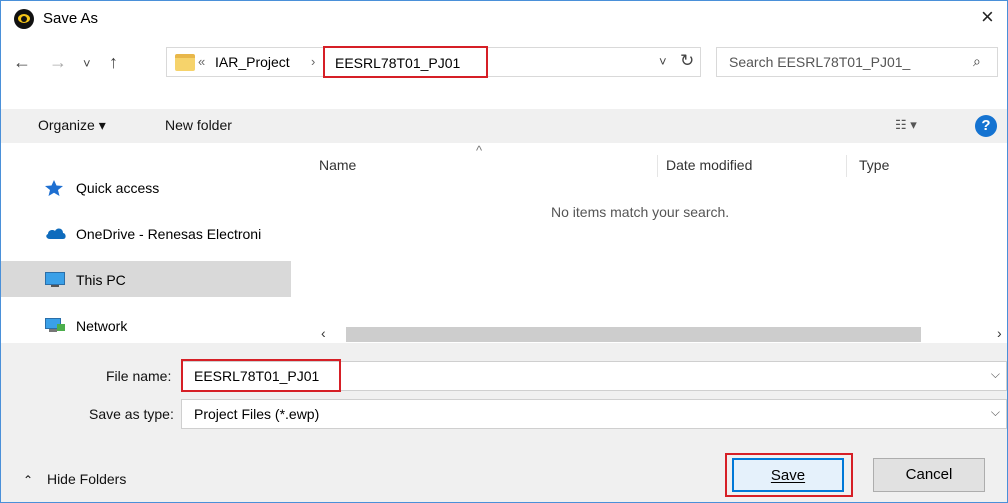  I want to click on sidebar-item-onedrive: OneDrive - Renesas Electroni, so click(146, 233).